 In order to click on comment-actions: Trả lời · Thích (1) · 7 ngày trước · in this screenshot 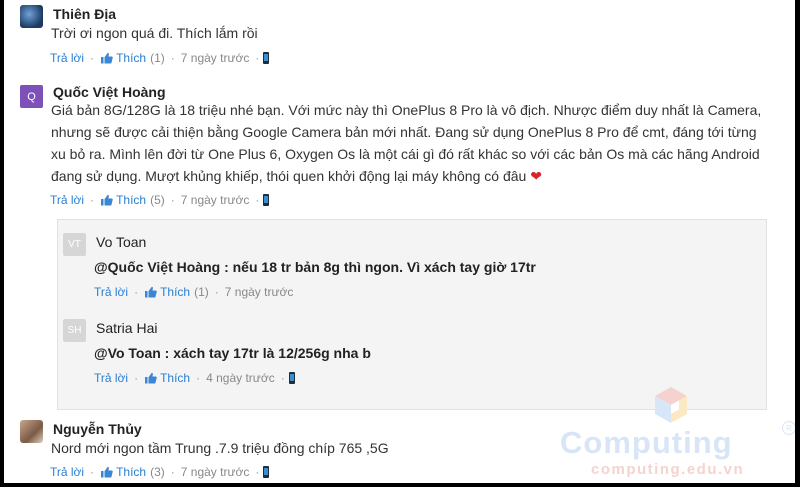, I will do `click(160, 58)`.